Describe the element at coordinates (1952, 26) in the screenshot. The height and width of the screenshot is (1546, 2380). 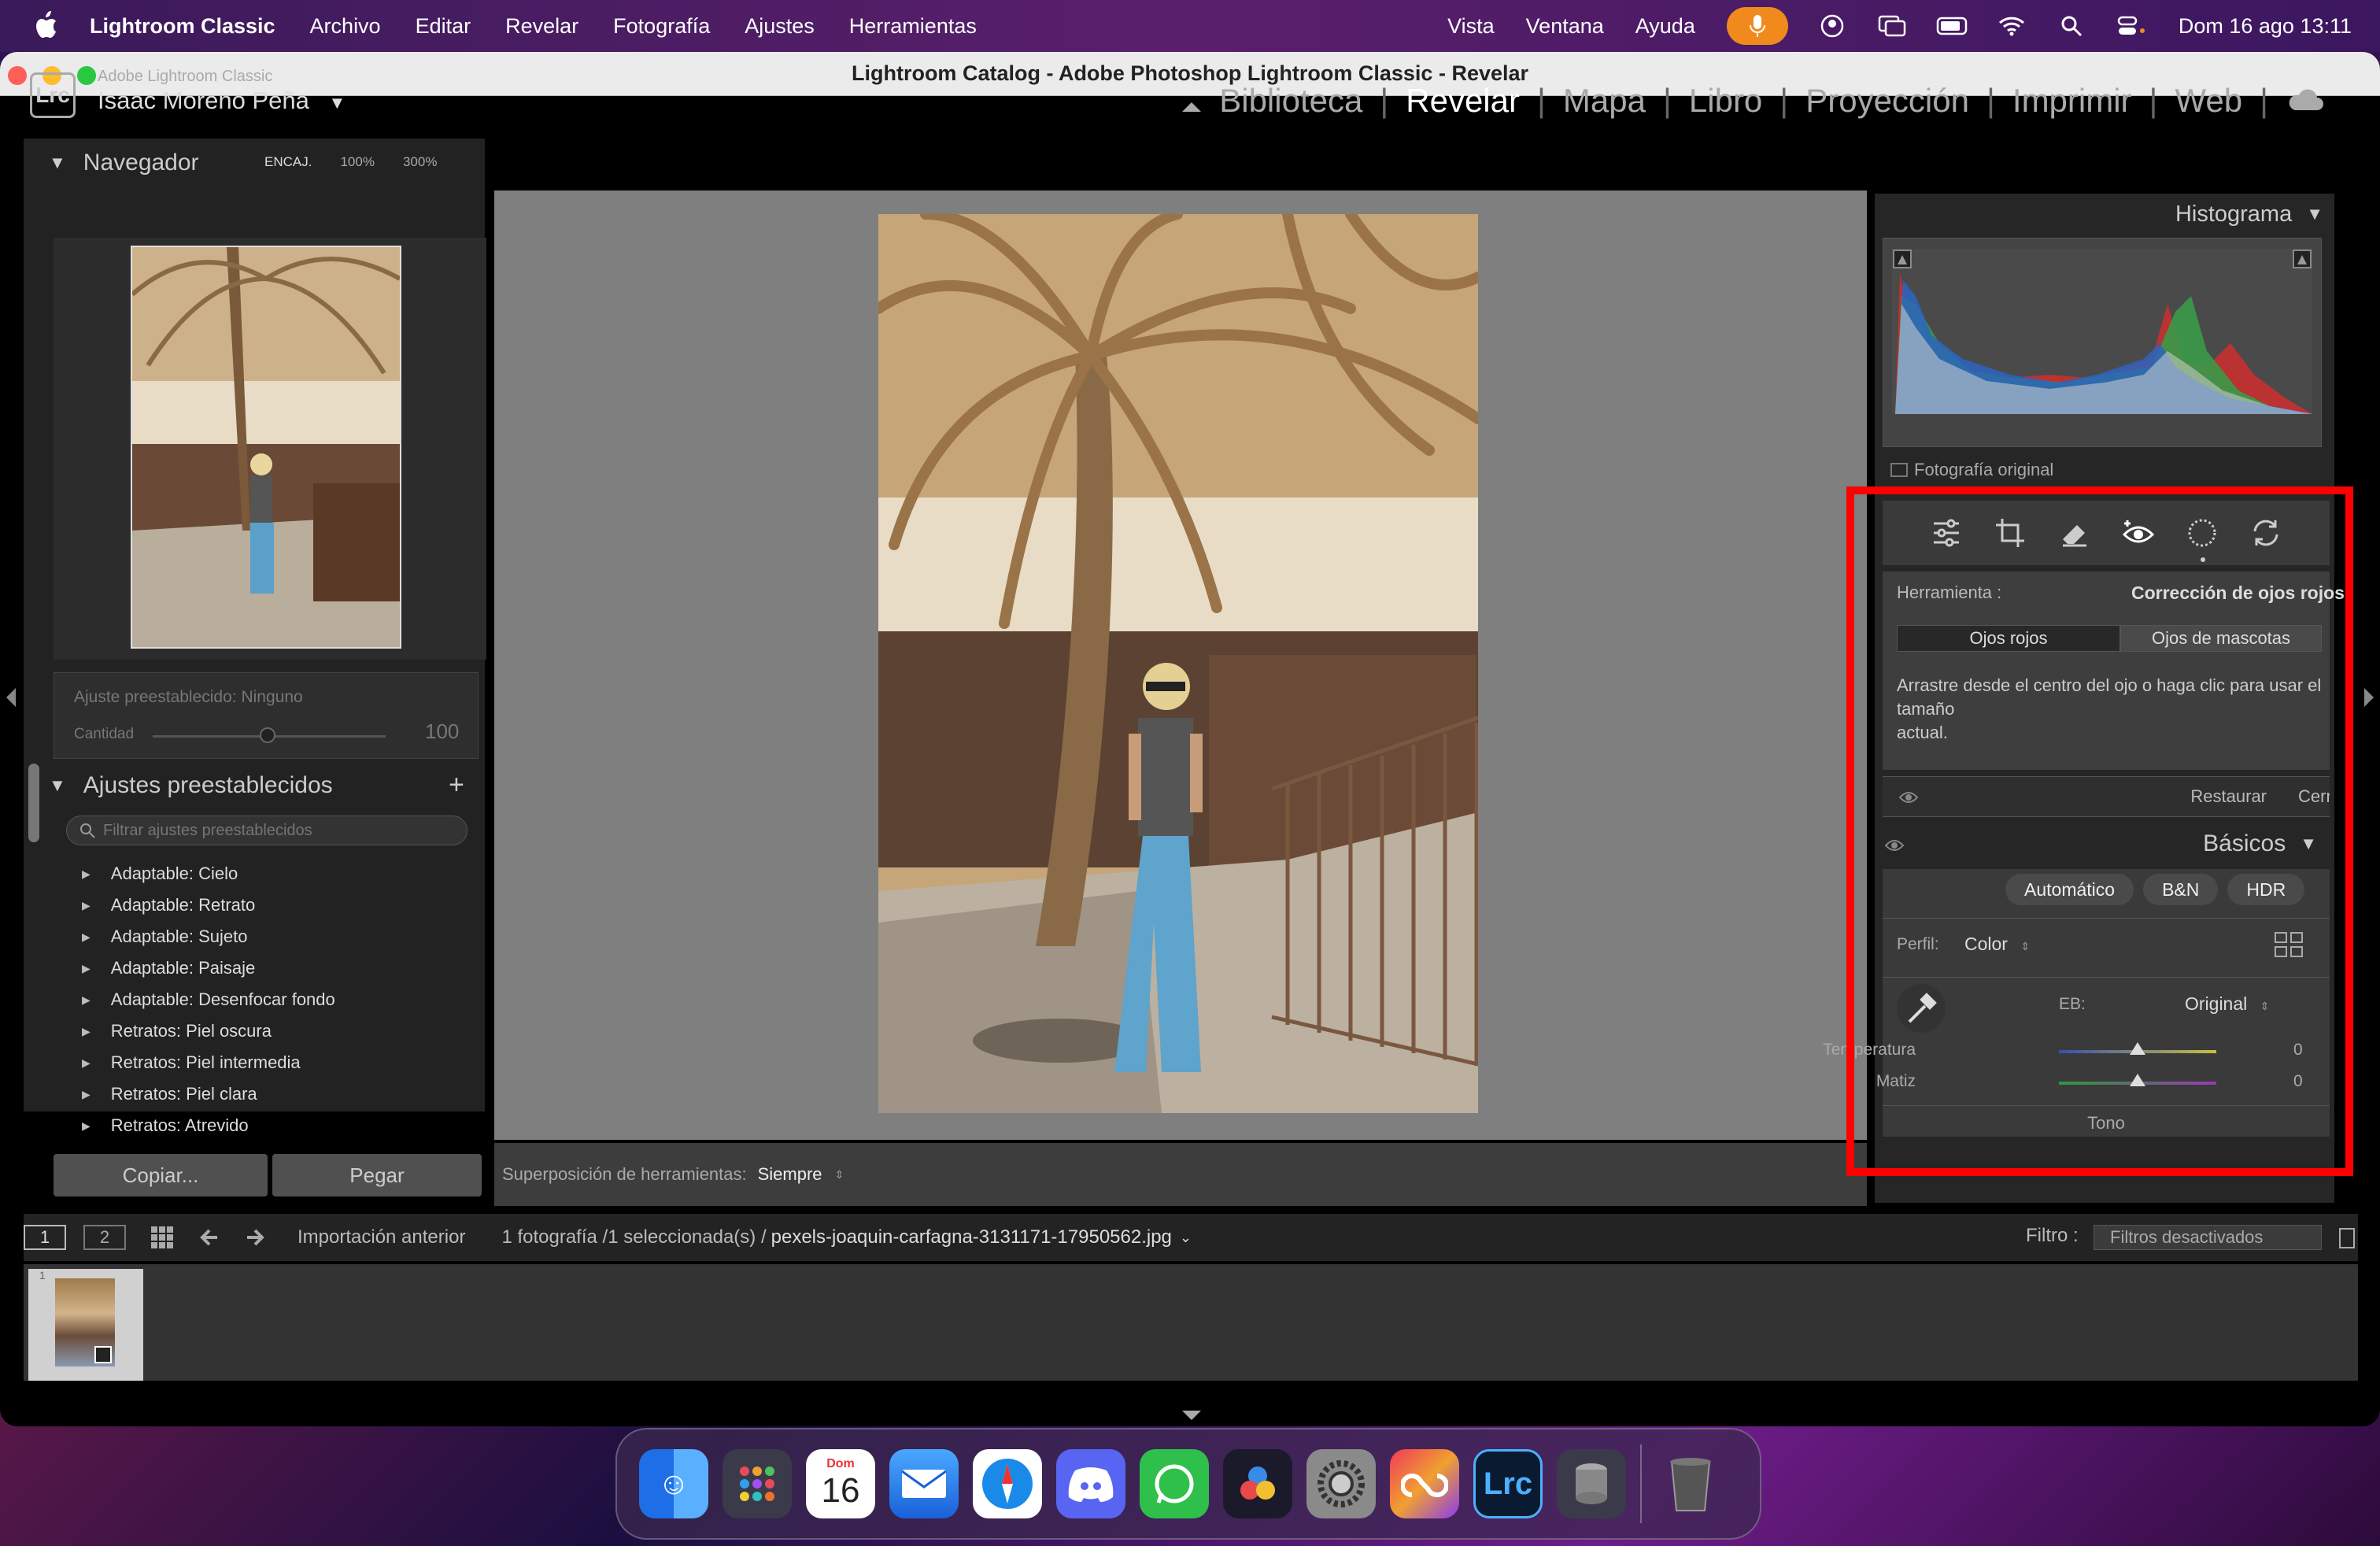
I see `battery-icon` at that location.